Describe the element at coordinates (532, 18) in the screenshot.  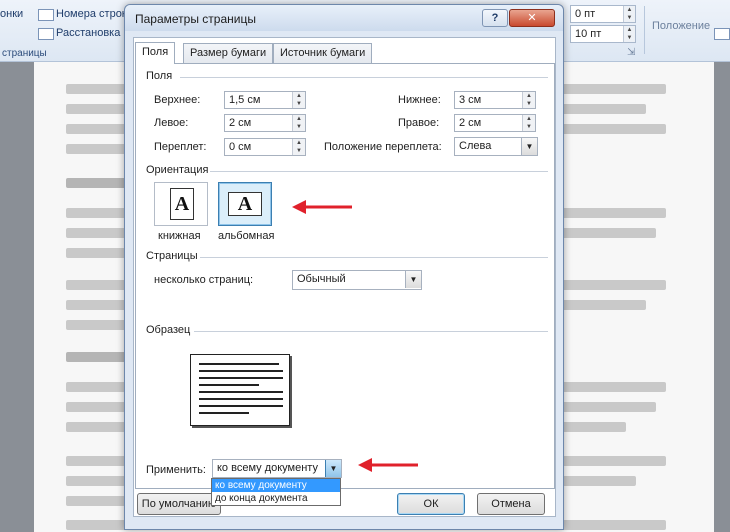
I see `close-button: ✕` at that location.